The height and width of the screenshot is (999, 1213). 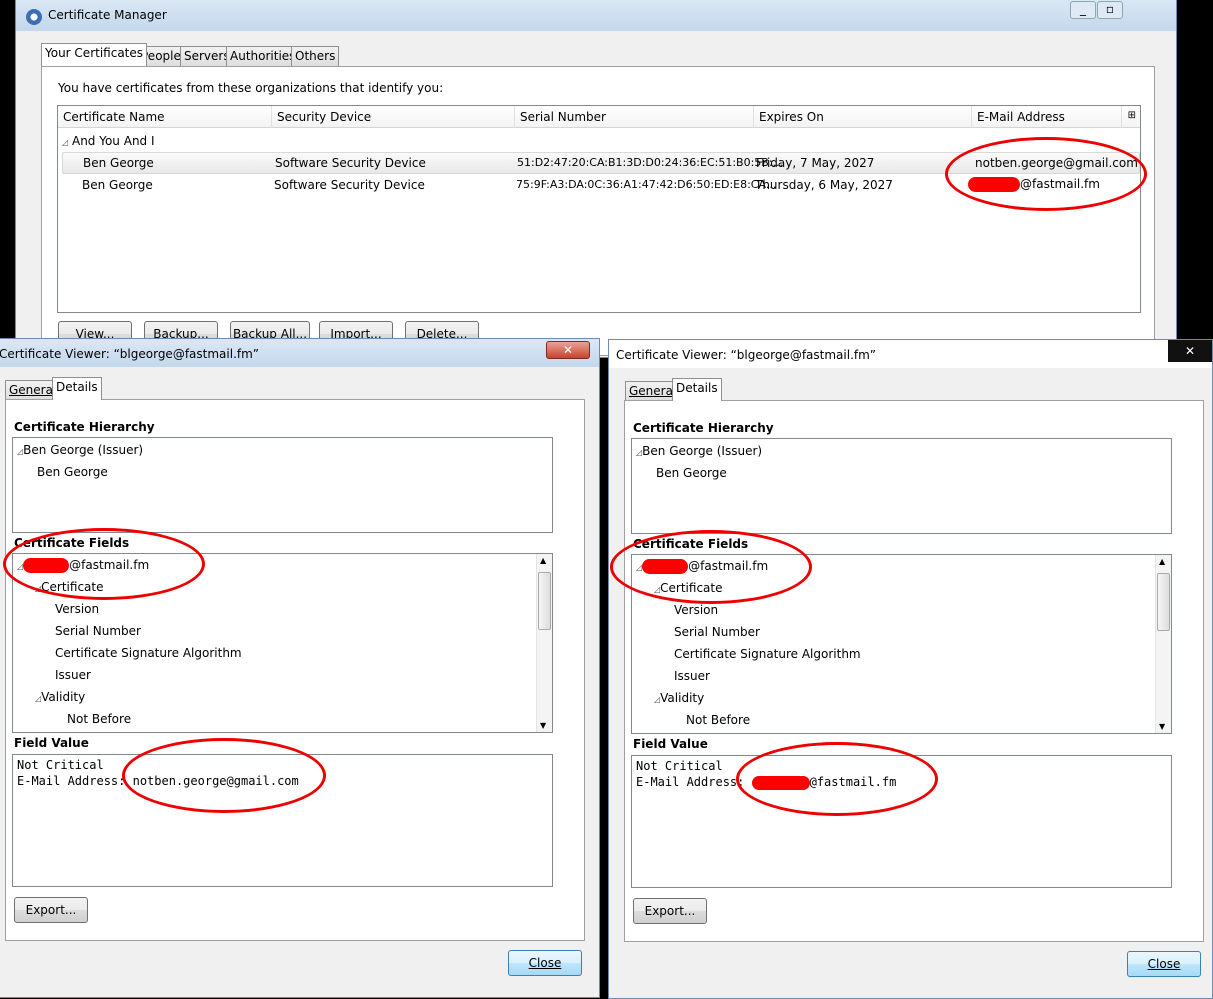 I want to click on title-bar: Certificate Manager _ ▫, so click(x=596, y=15).